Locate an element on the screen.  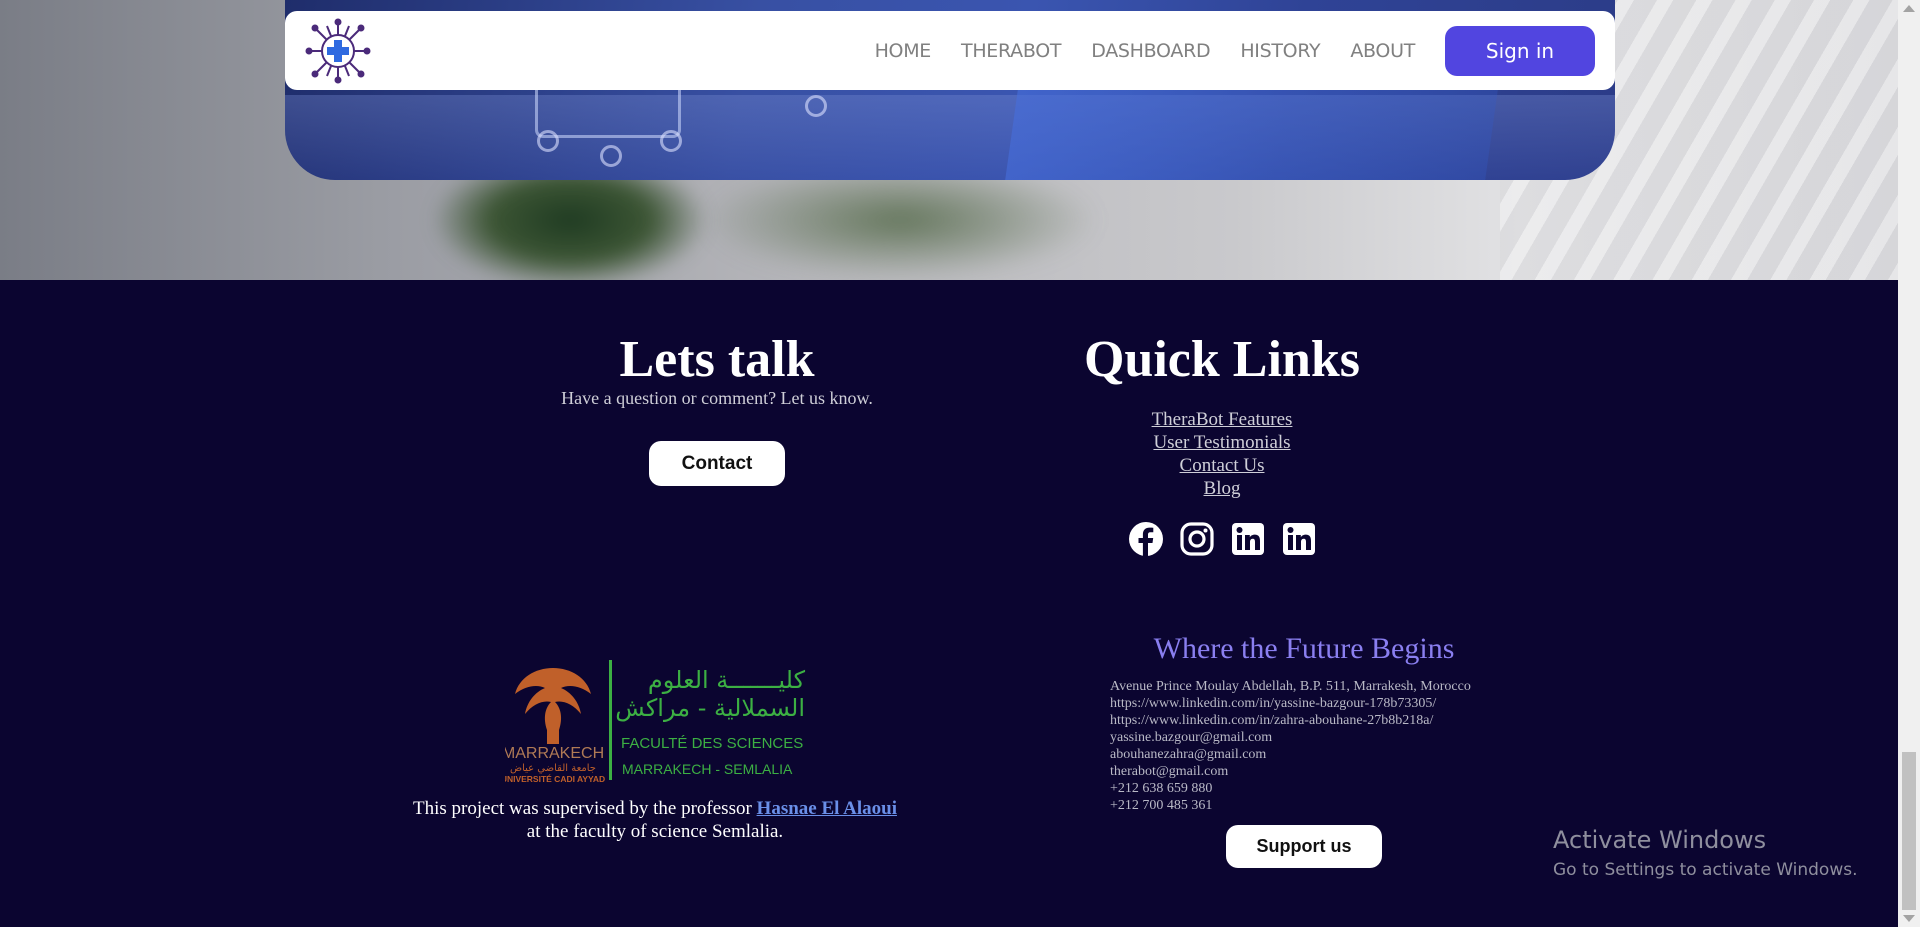
svg-text: UNIVERSITÉ CADI AYYAD is located at coordinates (555, 779).